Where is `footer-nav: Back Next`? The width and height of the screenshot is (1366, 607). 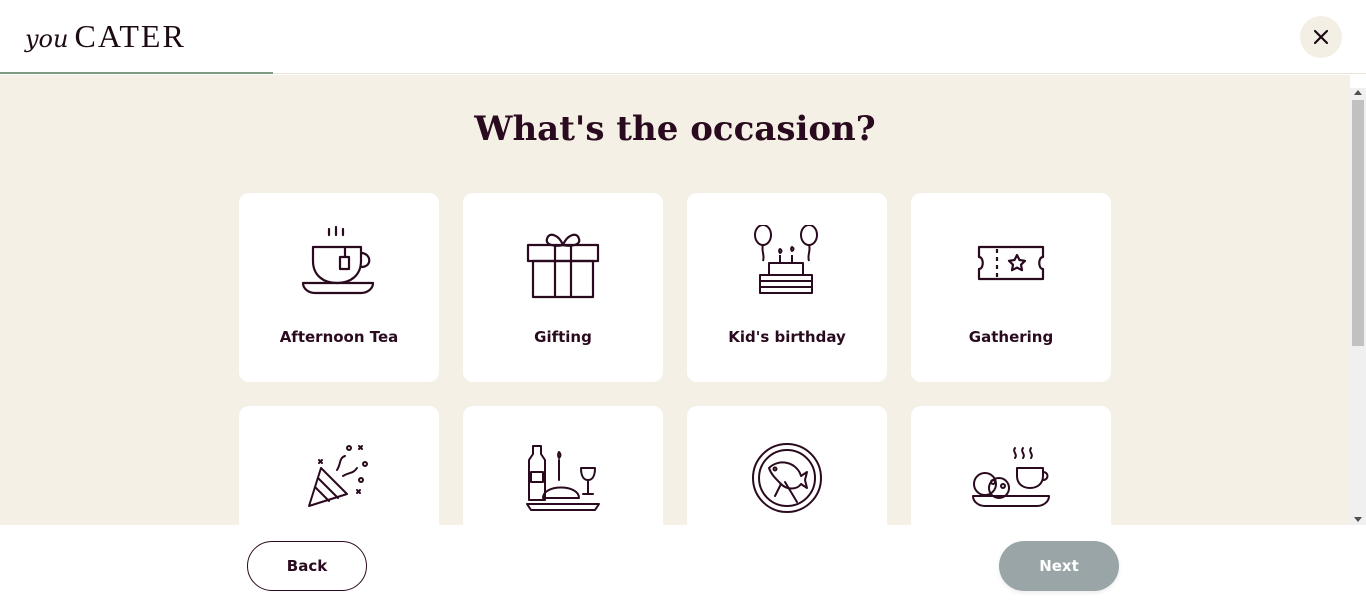 footer-nav: Back Next is located at coordinates (683, 566).